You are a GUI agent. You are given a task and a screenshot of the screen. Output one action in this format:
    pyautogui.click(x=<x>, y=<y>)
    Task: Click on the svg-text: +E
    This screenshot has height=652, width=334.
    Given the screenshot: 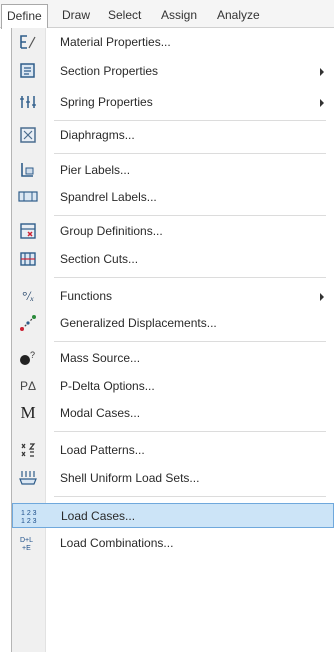 What is the action you would take?
    pyautogui.click(x=26, y=548)
    